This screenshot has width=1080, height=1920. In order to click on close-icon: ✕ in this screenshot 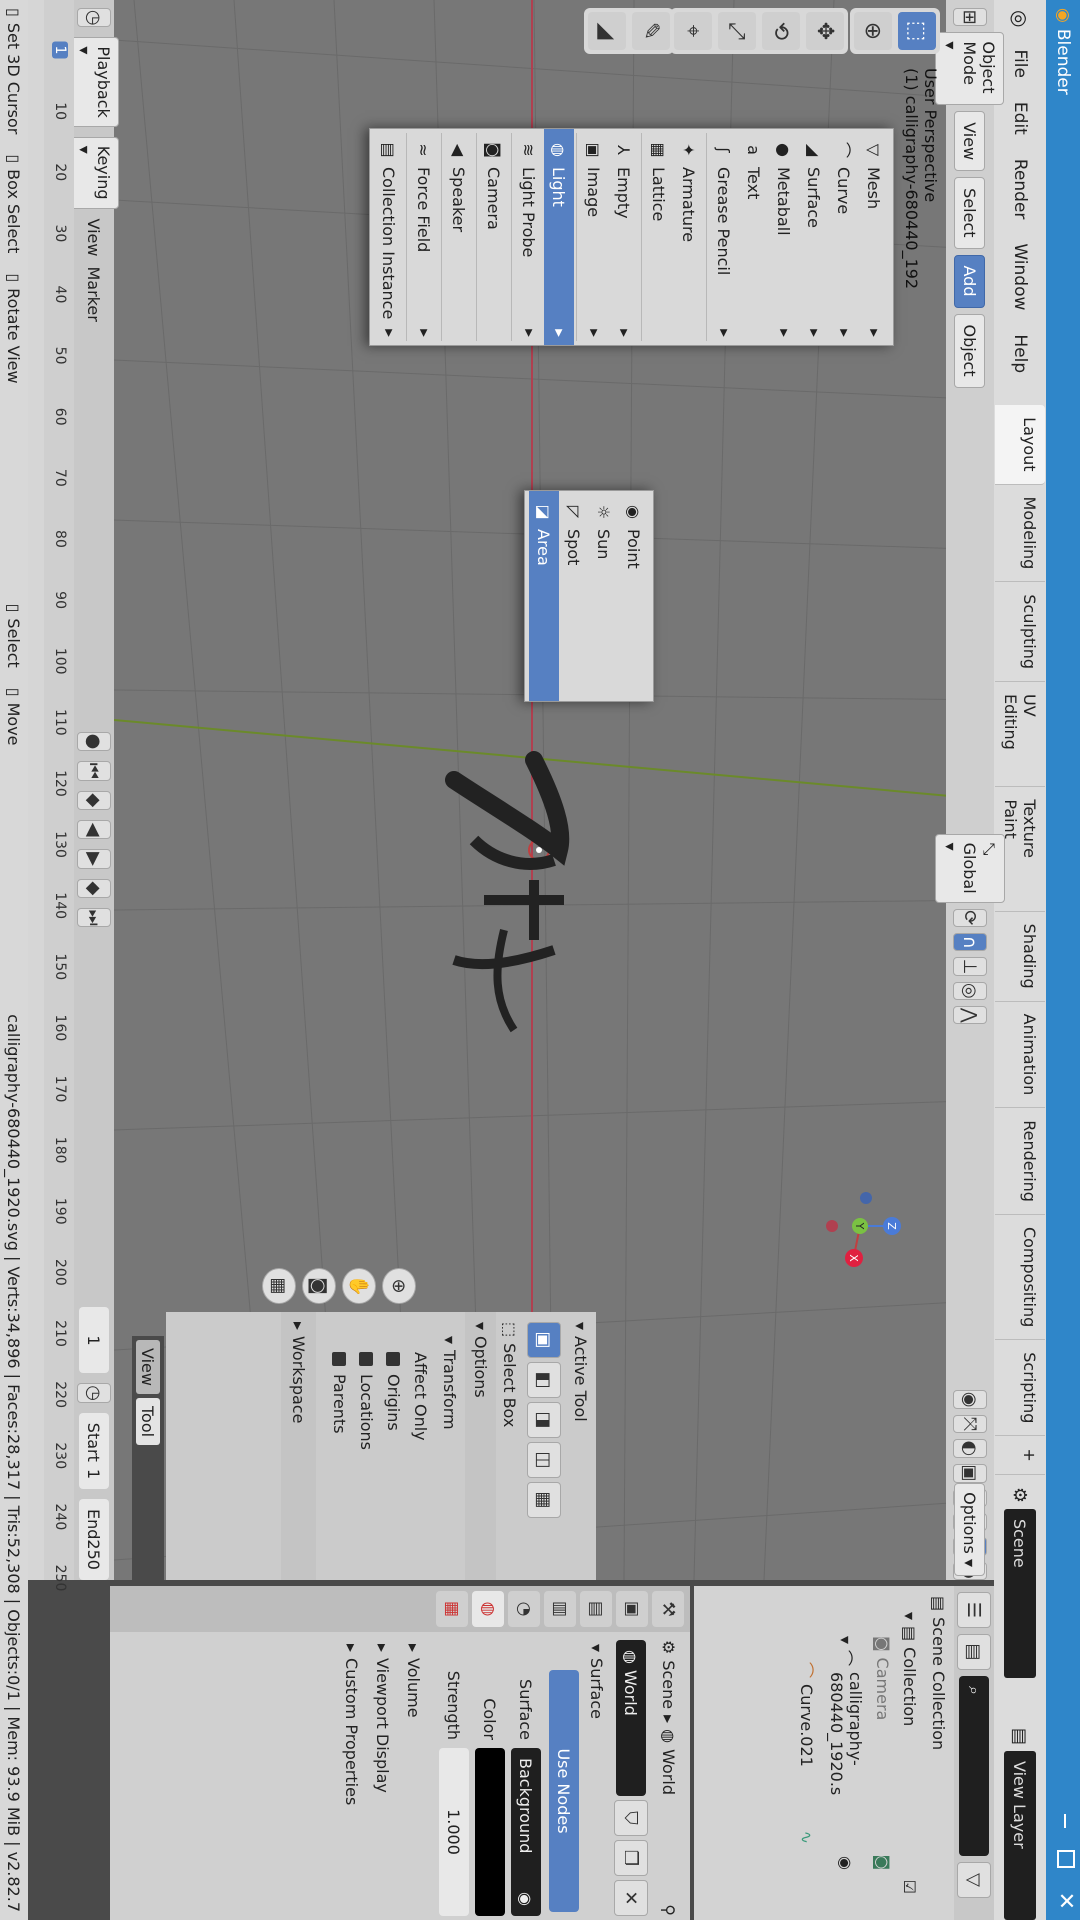, I will do `click(1065, 1901)`.